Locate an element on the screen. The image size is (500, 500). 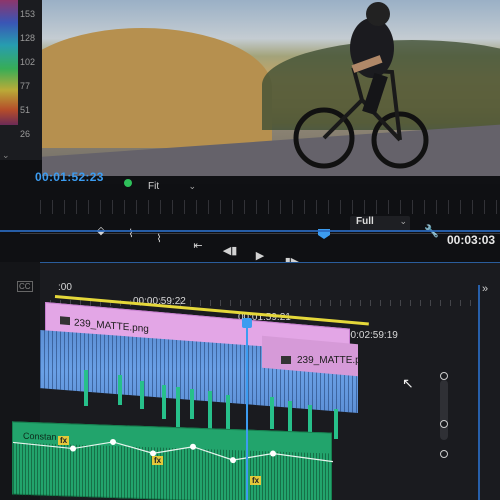
video-frame-hill is located at coordinates (157, 88).